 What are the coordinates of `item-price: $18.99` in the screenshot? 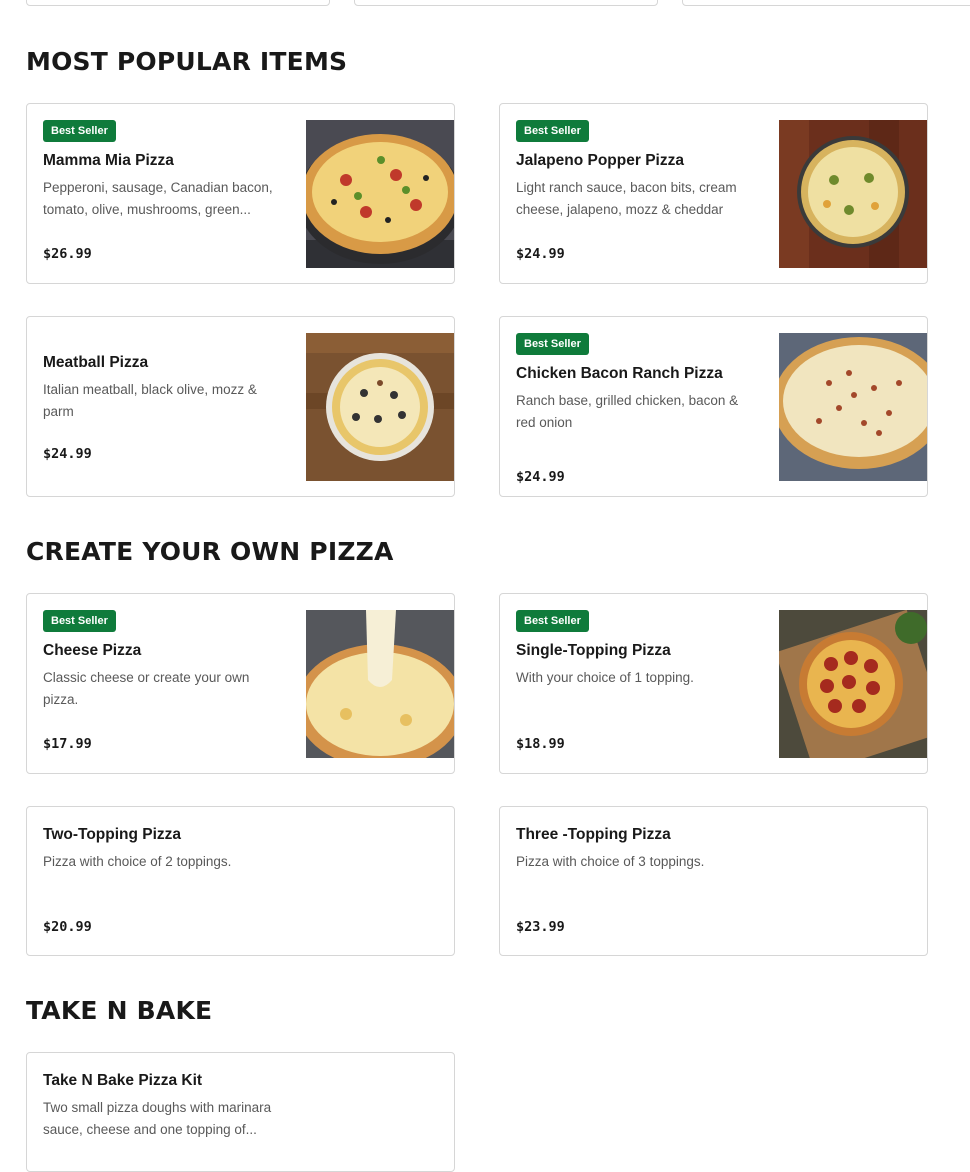 It's located at (540, 744).